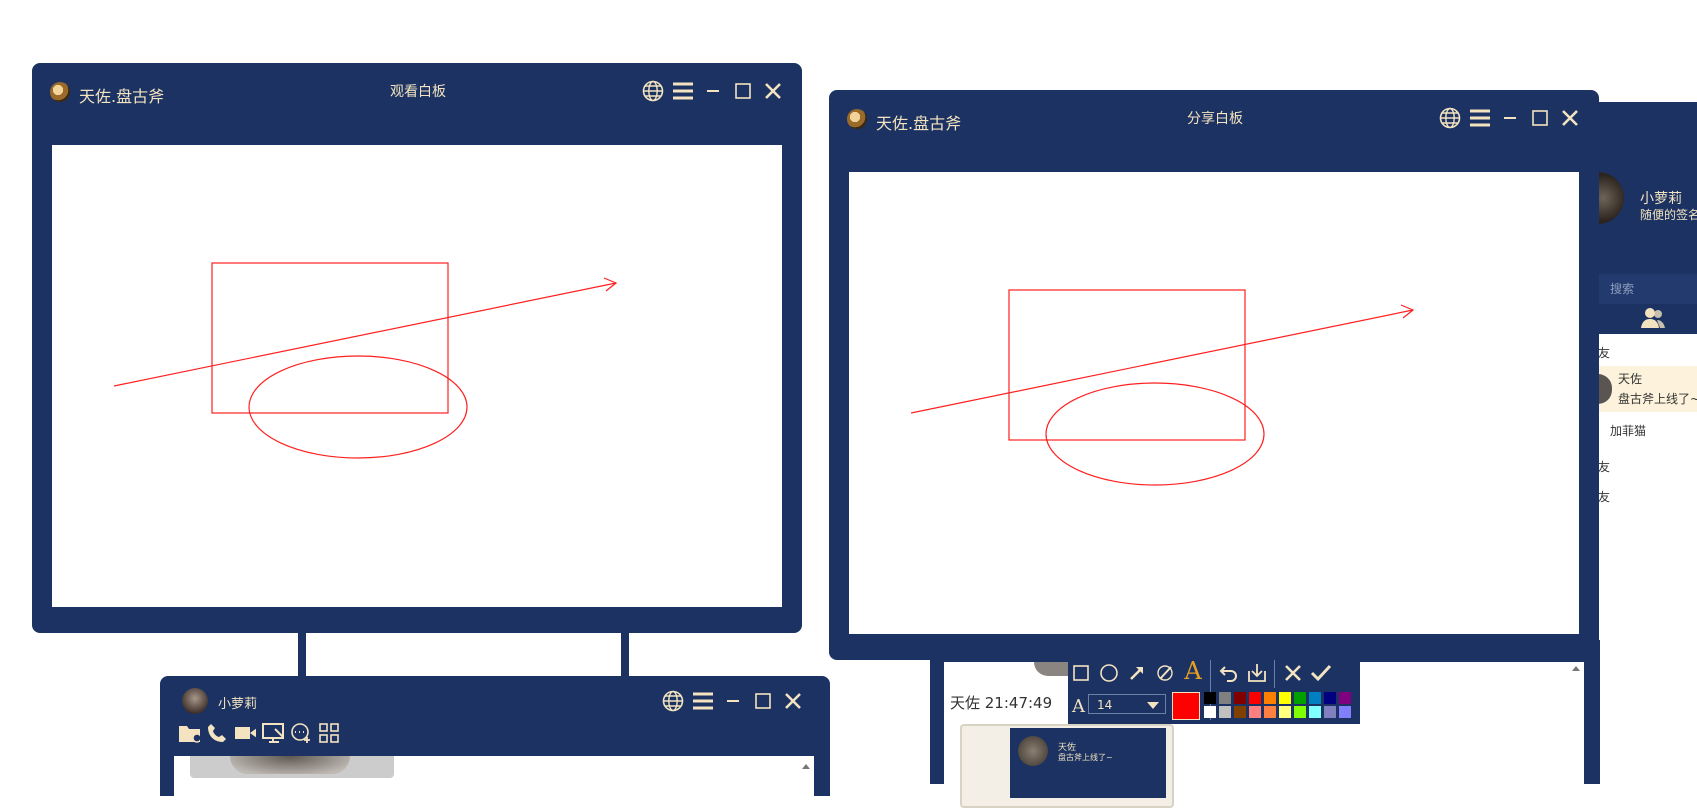  I want to click on rectangle-icon, so click(1081, 673).